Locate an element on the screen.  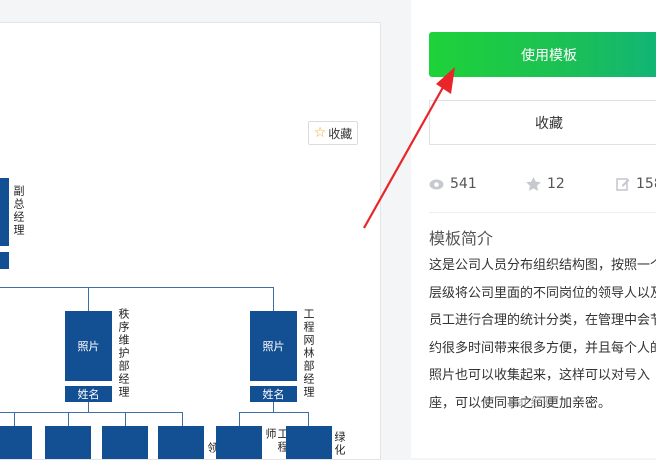
staff-title-fragment: 工程师 is located at coordinates (276, 441).